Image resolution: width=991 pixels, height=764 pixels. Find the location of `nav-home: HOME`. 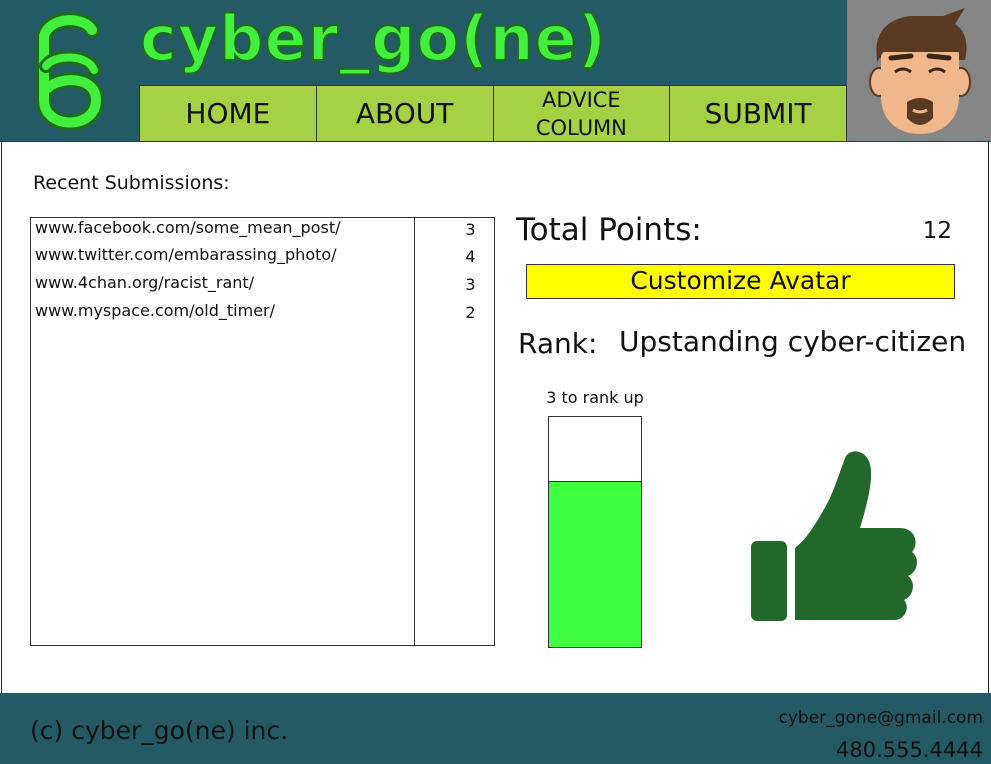

nav-home: HOME is located at coordinates (228, 113).